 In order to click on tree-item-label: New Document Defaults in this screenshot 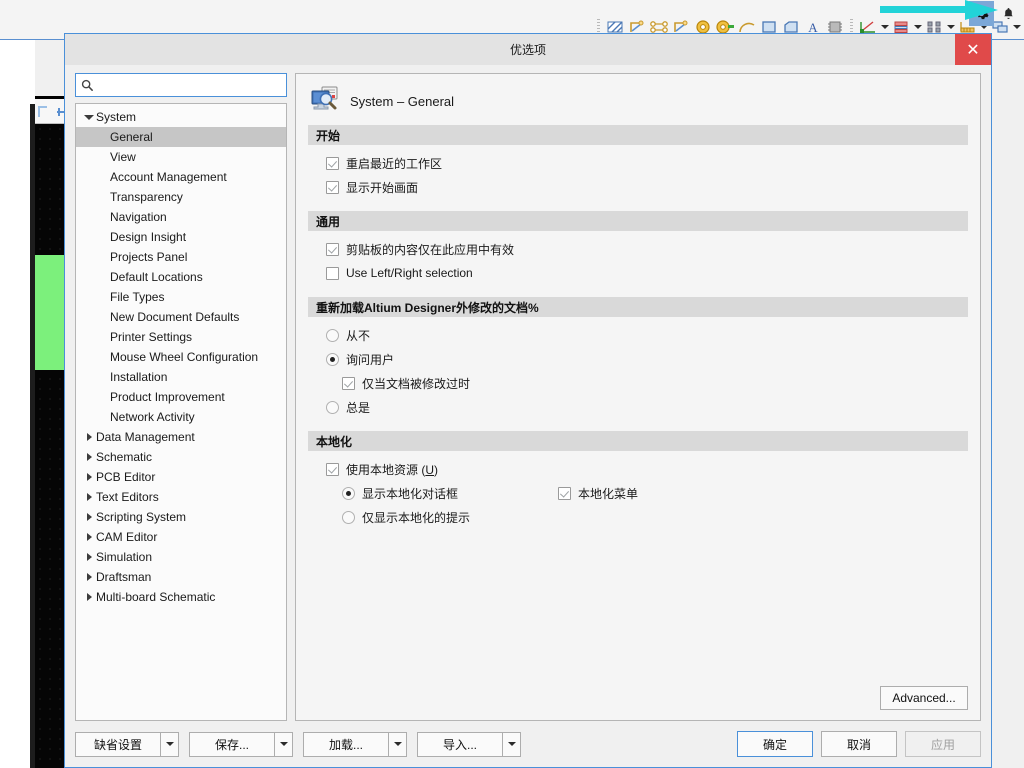, I will do `click(175, 317)`.